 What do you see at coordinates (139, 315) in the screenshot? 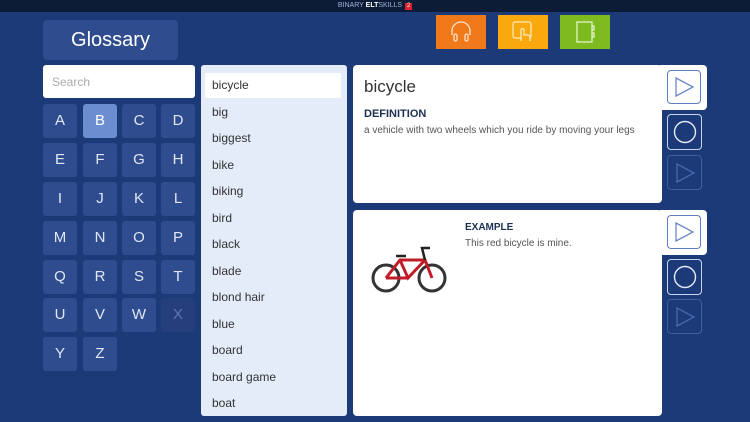
I see `letter-w-button: W` at bounding box center [139, 315].